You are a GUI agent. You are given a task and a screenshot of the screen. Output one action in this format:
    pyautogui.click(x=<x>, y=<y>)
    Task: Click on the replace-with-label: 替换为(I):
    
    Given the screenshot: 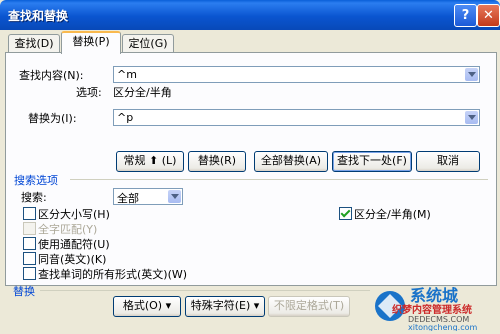 What is the action you would take?
    pyautogui.click(x=52, y=118)
    